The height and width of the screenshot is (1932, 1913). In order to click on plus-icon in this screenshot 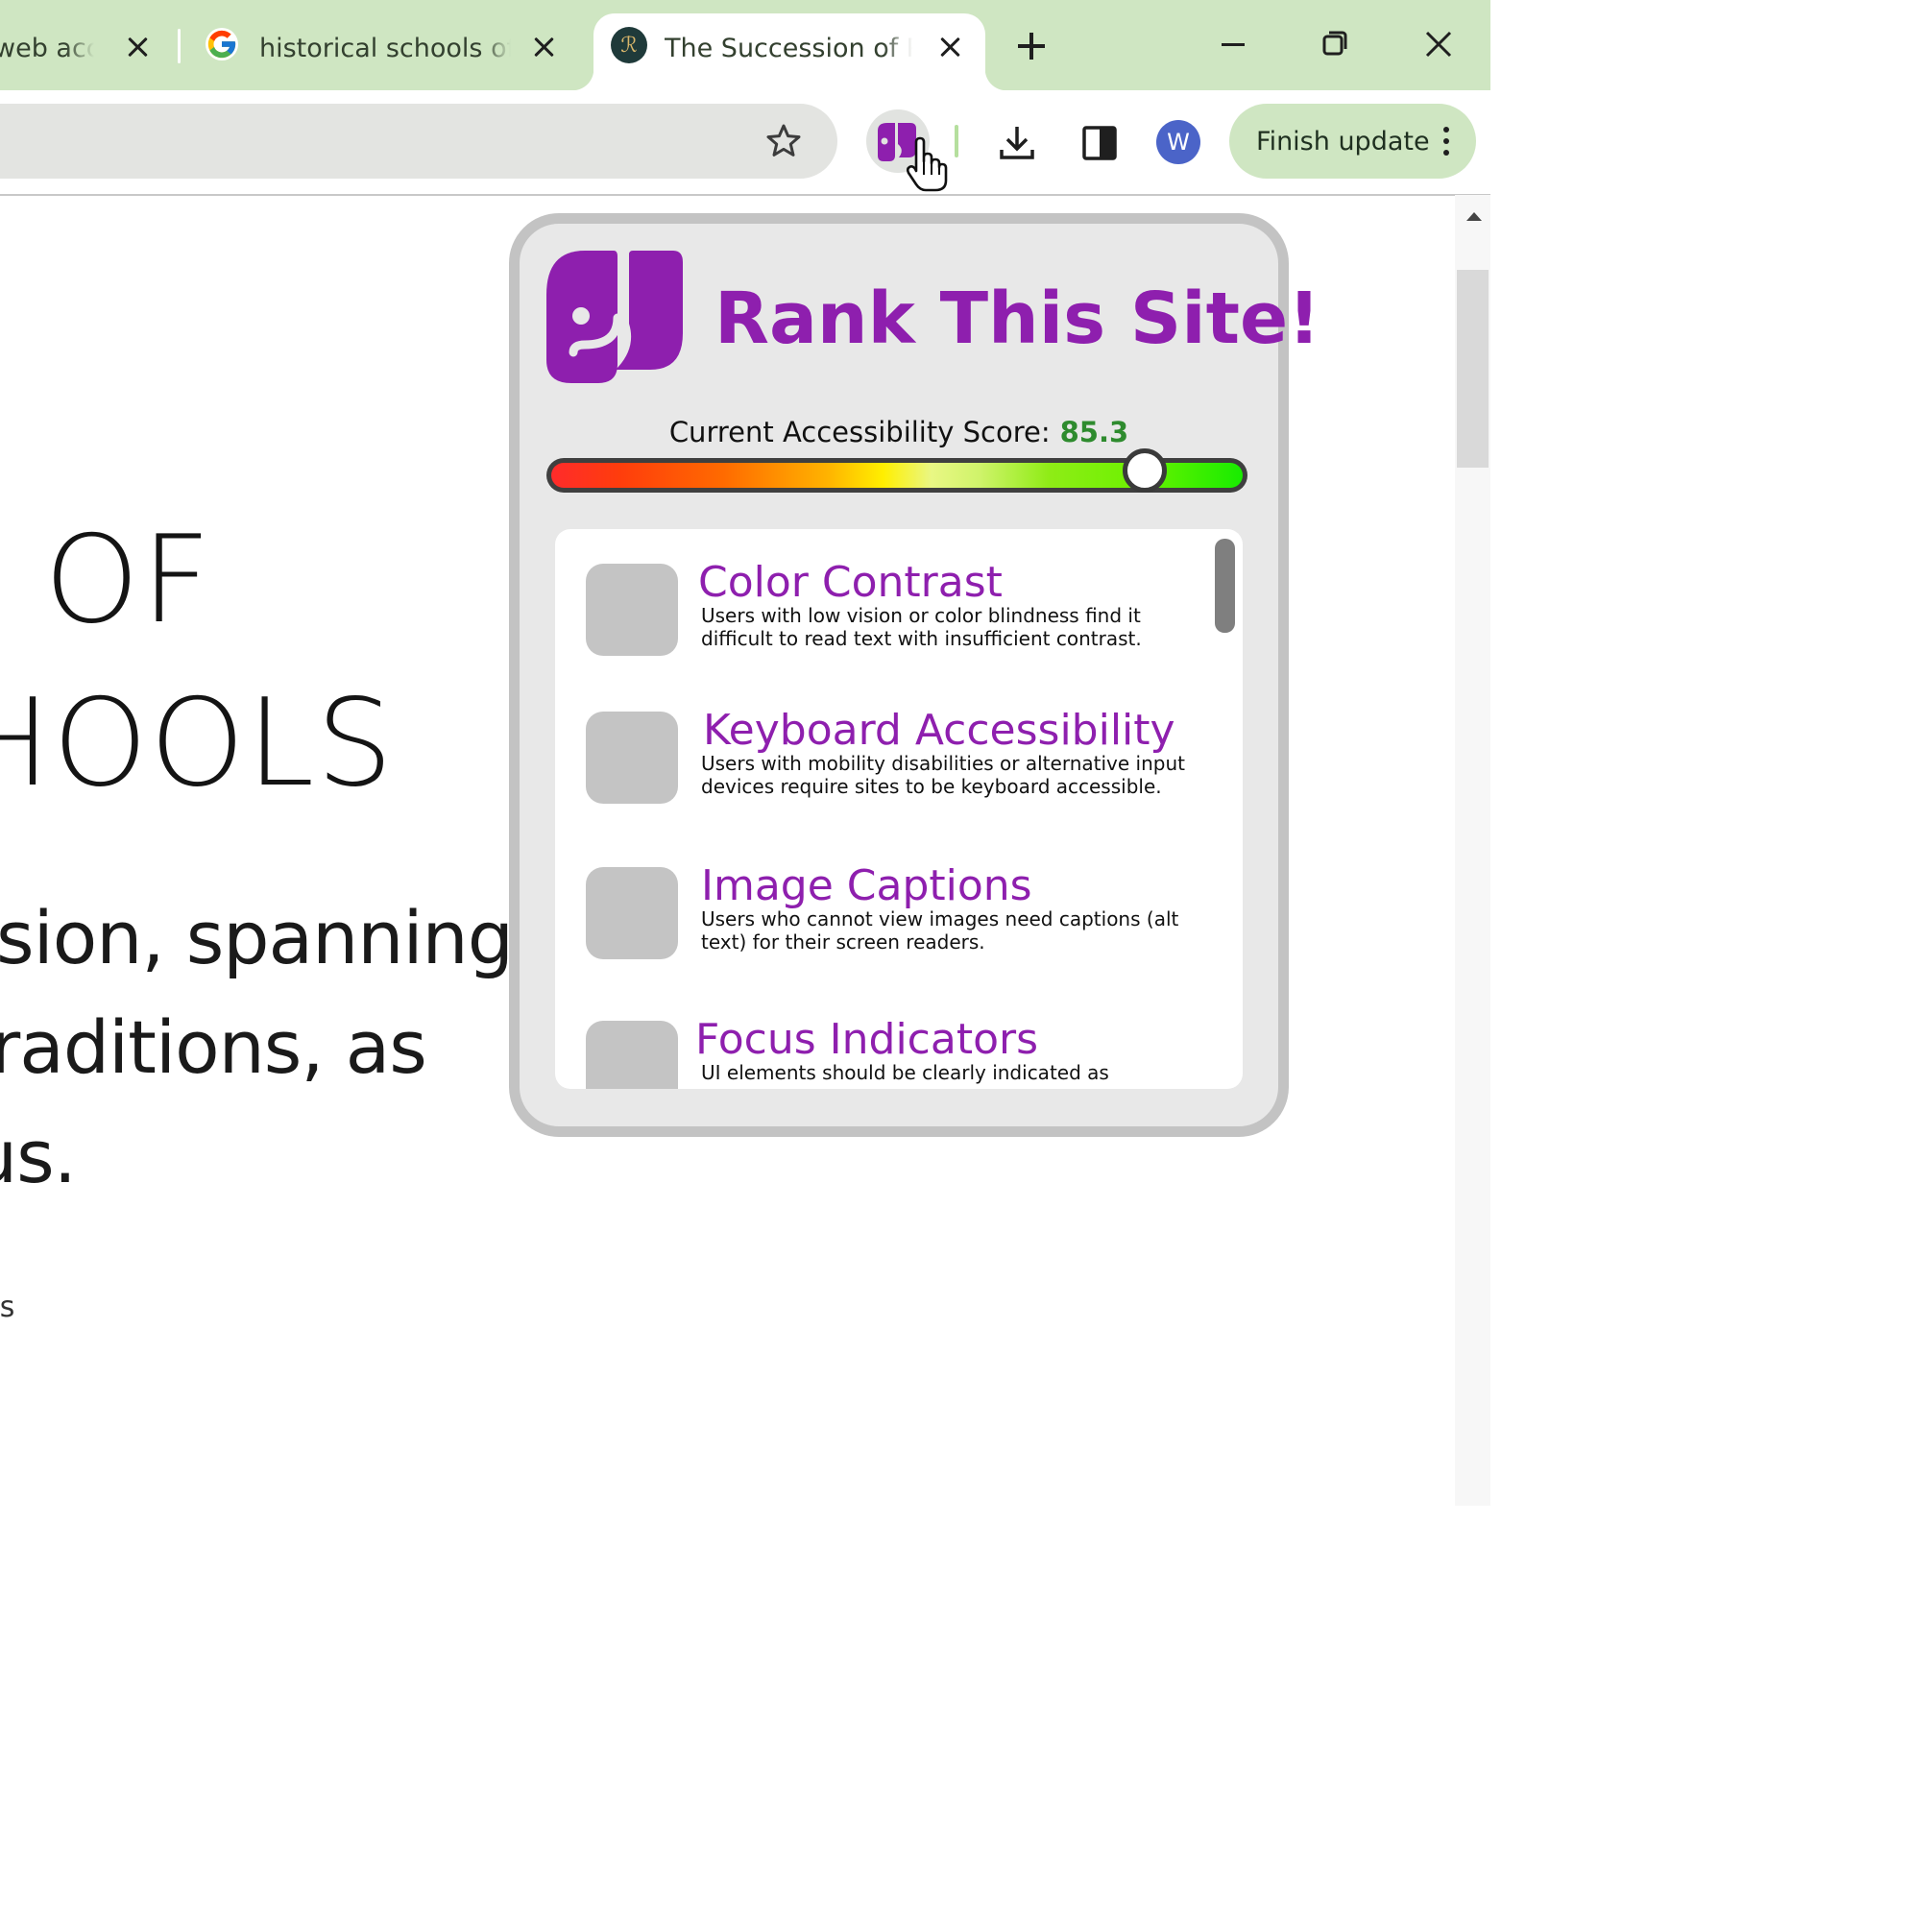, I will do `click(1031, 46)`.